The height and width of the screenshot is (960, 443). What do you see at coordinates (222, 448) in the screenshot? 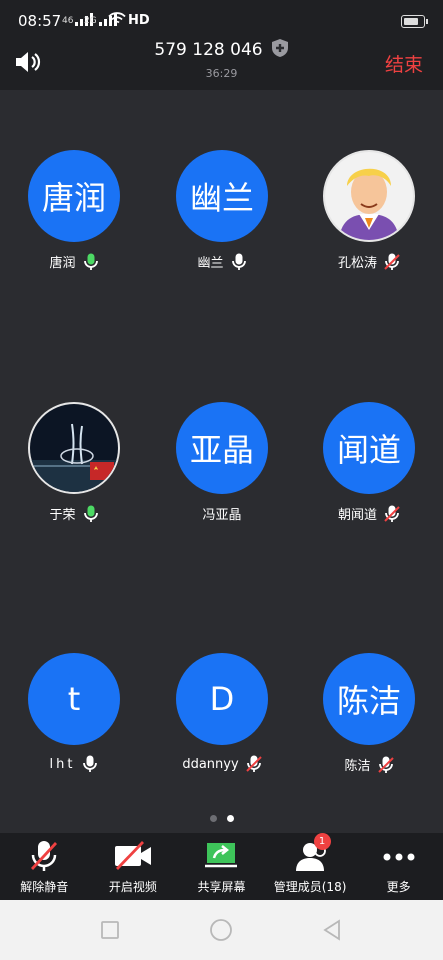
I see `avatar: 亚晶` at bounding box center [222, 448].